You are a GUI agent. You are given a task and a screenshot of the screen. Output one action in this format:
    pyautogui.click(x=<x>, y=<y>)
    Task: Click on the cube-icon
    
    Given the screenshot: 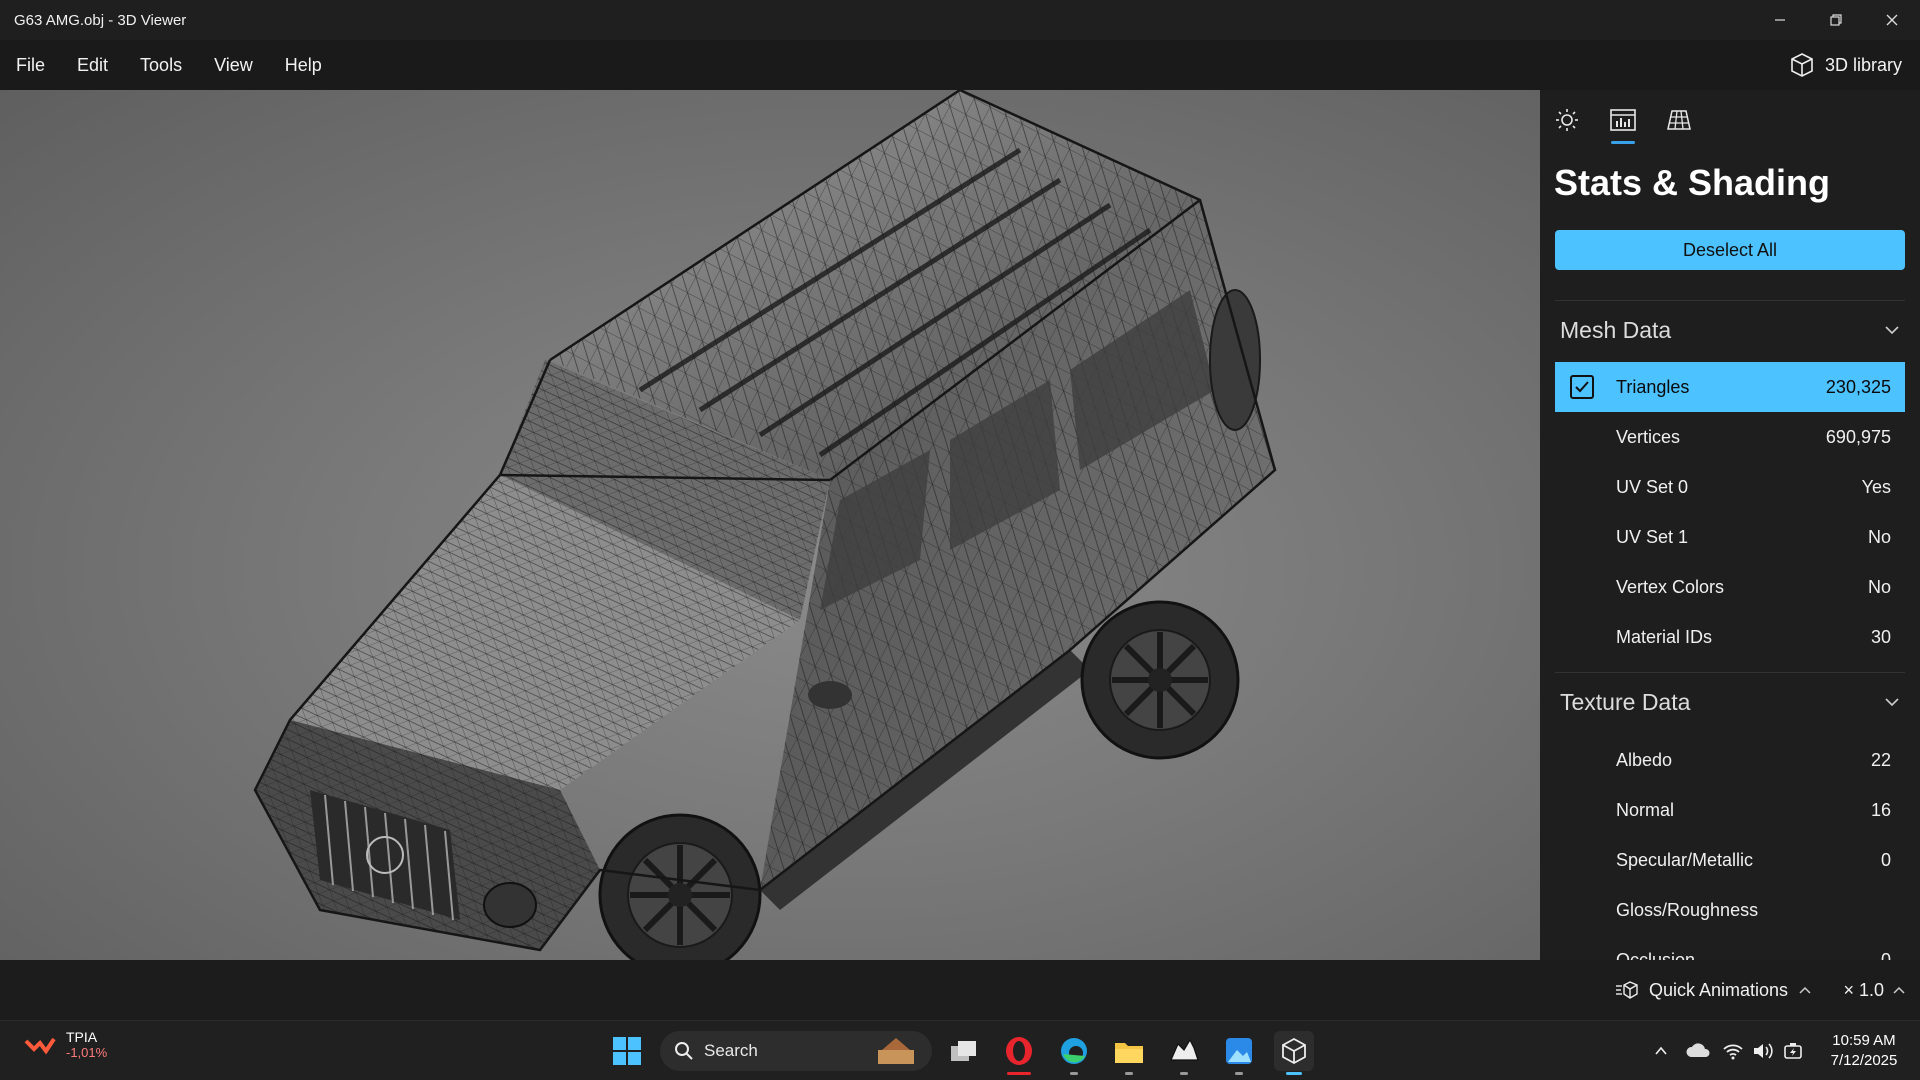 What is the action you would take?
    pyautogui.click(x=1802, y=65)
    